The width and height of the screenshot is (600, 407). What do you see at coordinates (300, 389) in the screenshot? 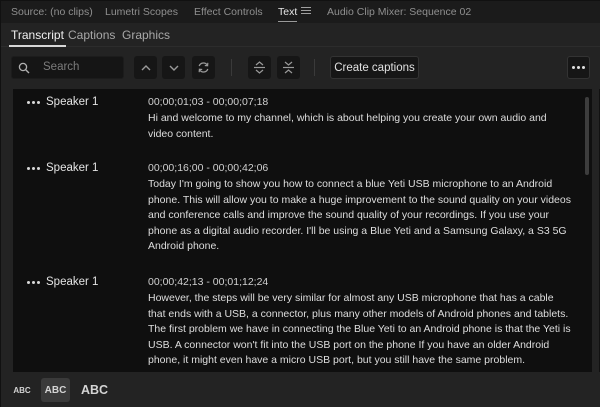
I see `text-size-bar: ABC ABC ABC` at bounding box center [300, 389].